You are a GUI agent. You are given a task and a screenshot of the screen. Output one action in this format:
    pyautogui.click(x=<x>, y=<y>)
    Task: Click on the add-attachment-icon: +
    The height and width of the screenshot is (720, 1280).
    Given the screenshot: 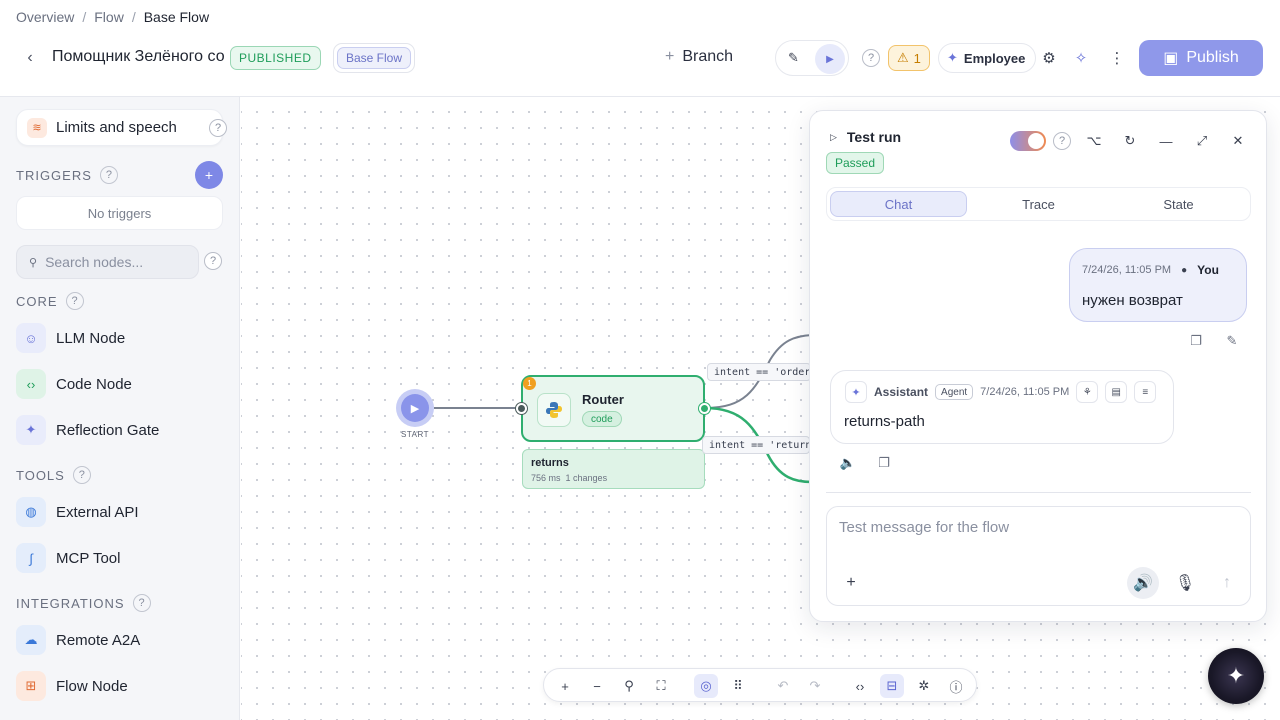 What is the action you would take?
    pyautogui.click(x=851, y=583)
    